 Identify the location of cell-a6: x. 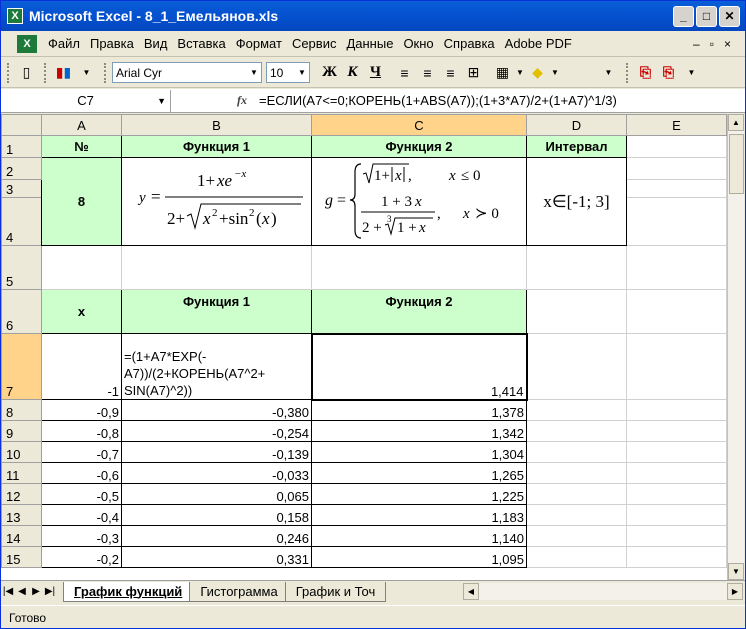
(81, 311).